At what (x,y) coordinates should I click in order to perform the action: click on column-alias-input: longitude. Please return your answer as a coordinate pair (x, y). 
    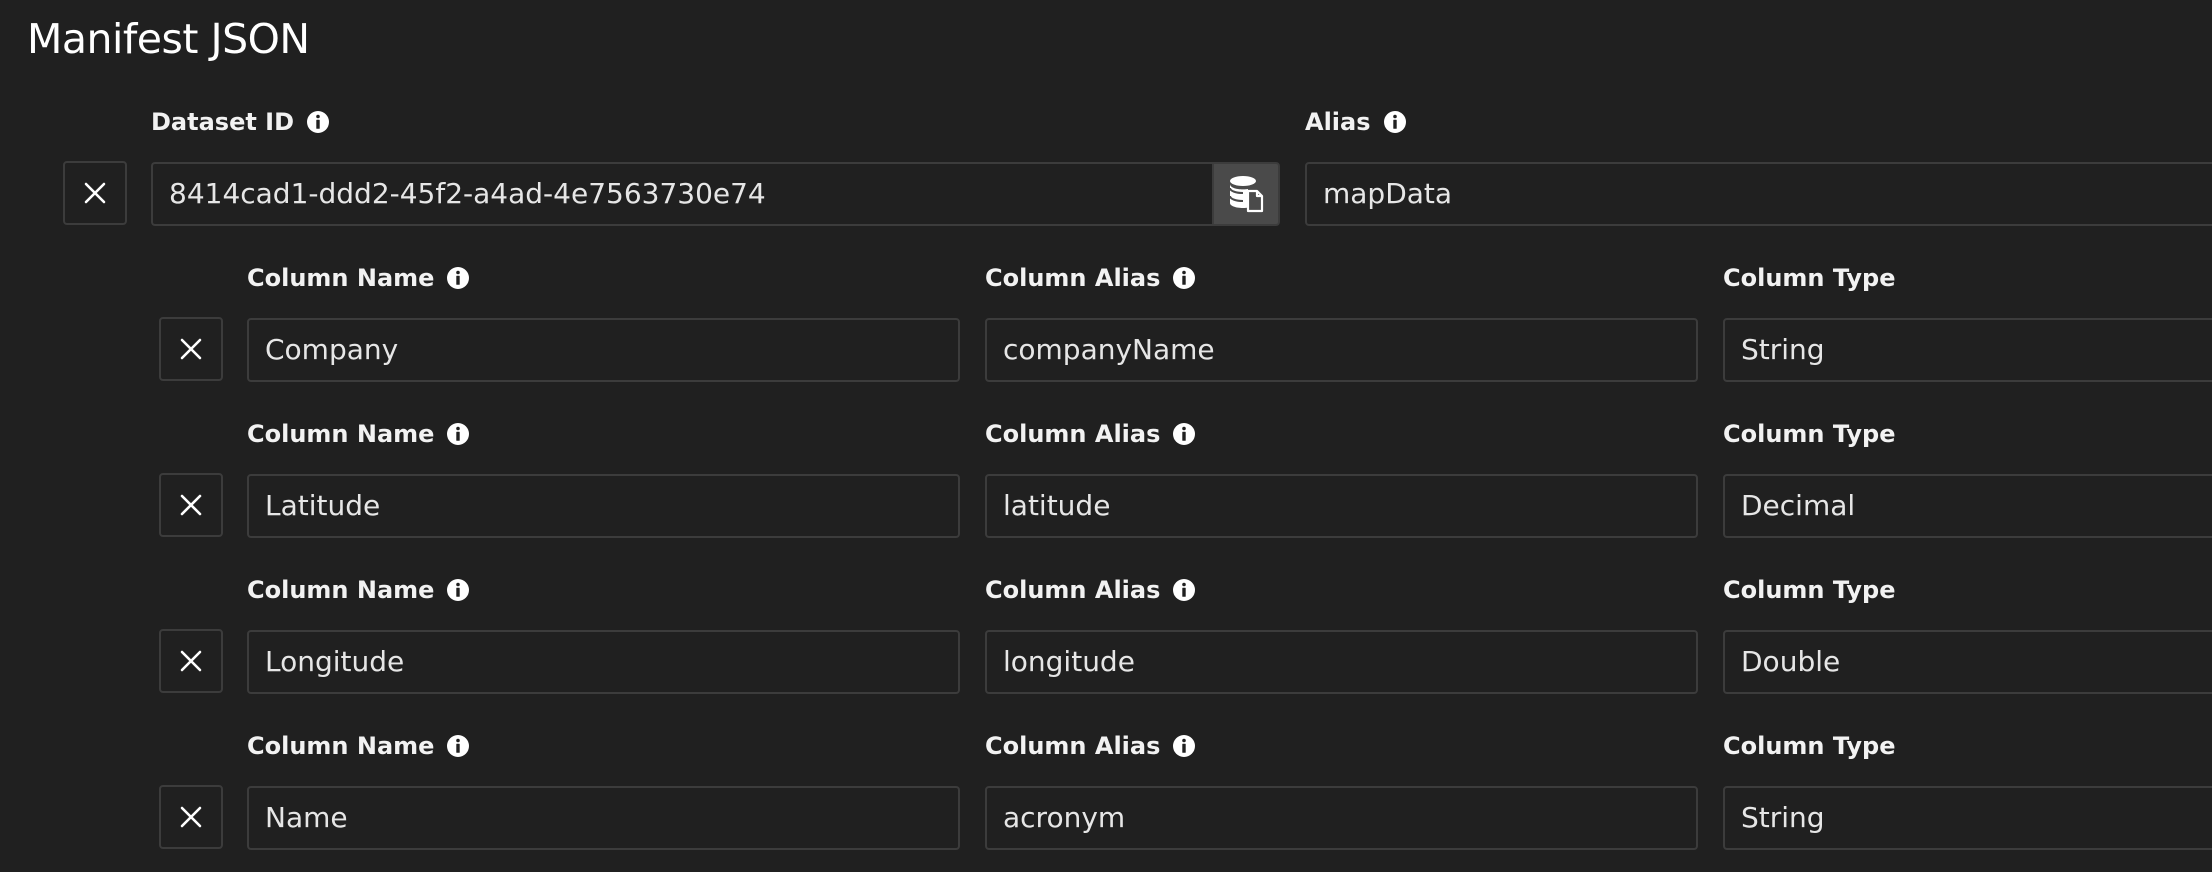
    Looking at the image, I should click on (1341, 662).